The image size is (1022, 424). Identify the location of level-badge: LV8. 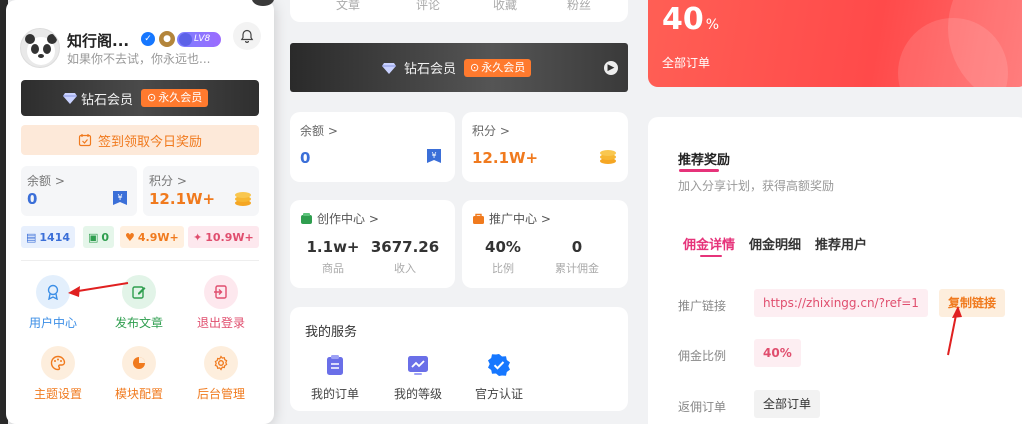
(199, 39).